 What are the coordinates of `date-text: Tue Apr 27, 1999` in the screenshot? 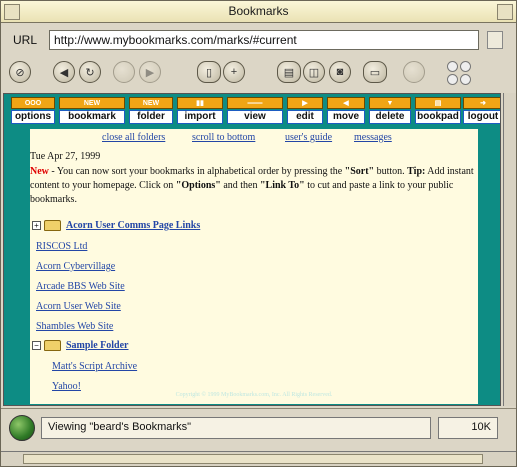 It's located at (65, 156).